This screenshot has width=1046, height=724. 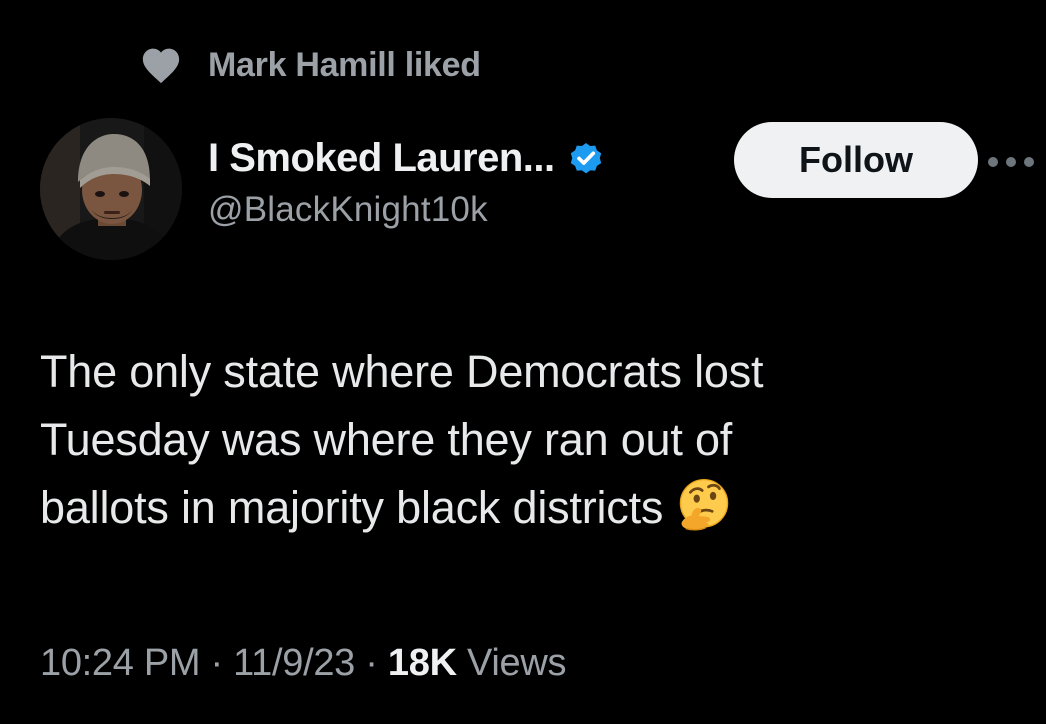 I want to click on tweet-line-last: ballots in majority black districts, so click(x=520, y=508).